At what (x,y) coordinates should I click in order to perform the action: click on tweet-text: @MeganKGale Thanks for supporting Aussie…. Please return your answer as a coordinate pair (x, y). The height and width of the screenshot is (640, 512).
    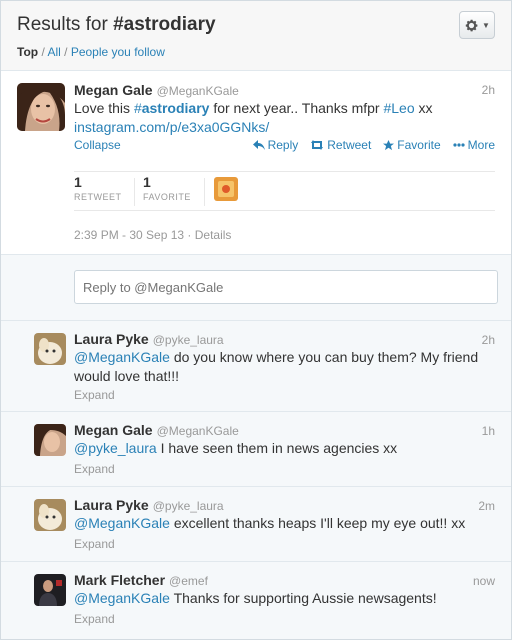
    Looking at the image, I should click on (284, 598).